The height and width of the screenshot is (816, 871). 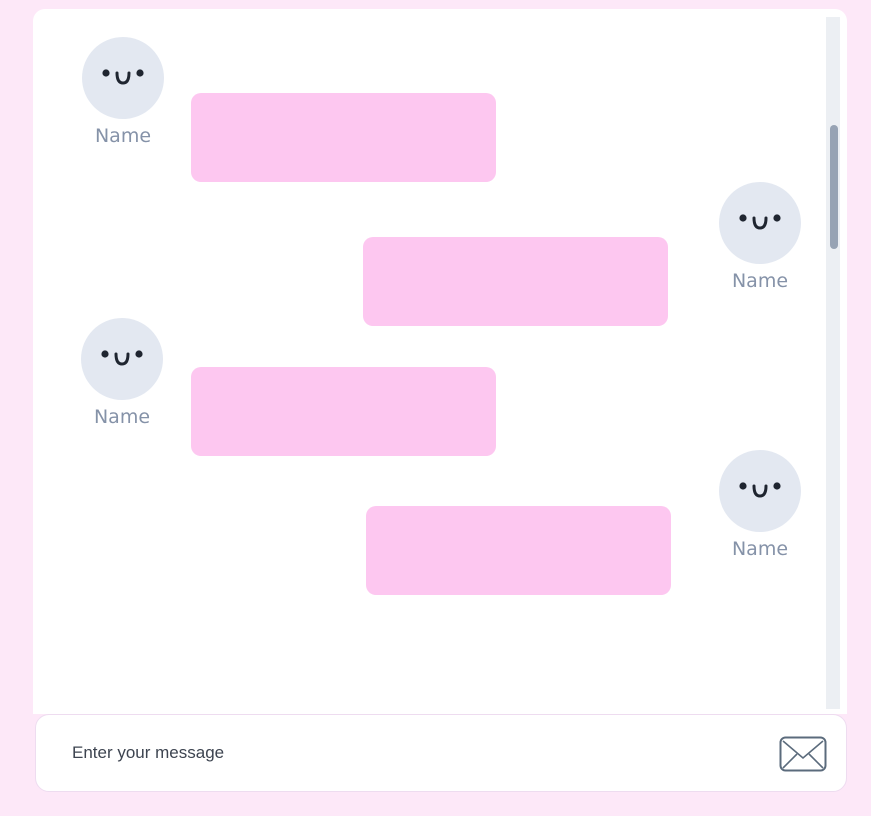 What do you see at coordinates (833, 363) in the screenshot?
I see `scrollbar-track` at bounding box center [833, 363].